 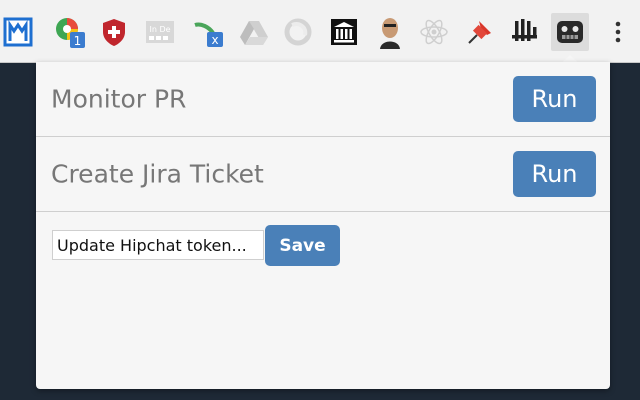 I want to click on more-menu-icon, so click(x=618, y=32).